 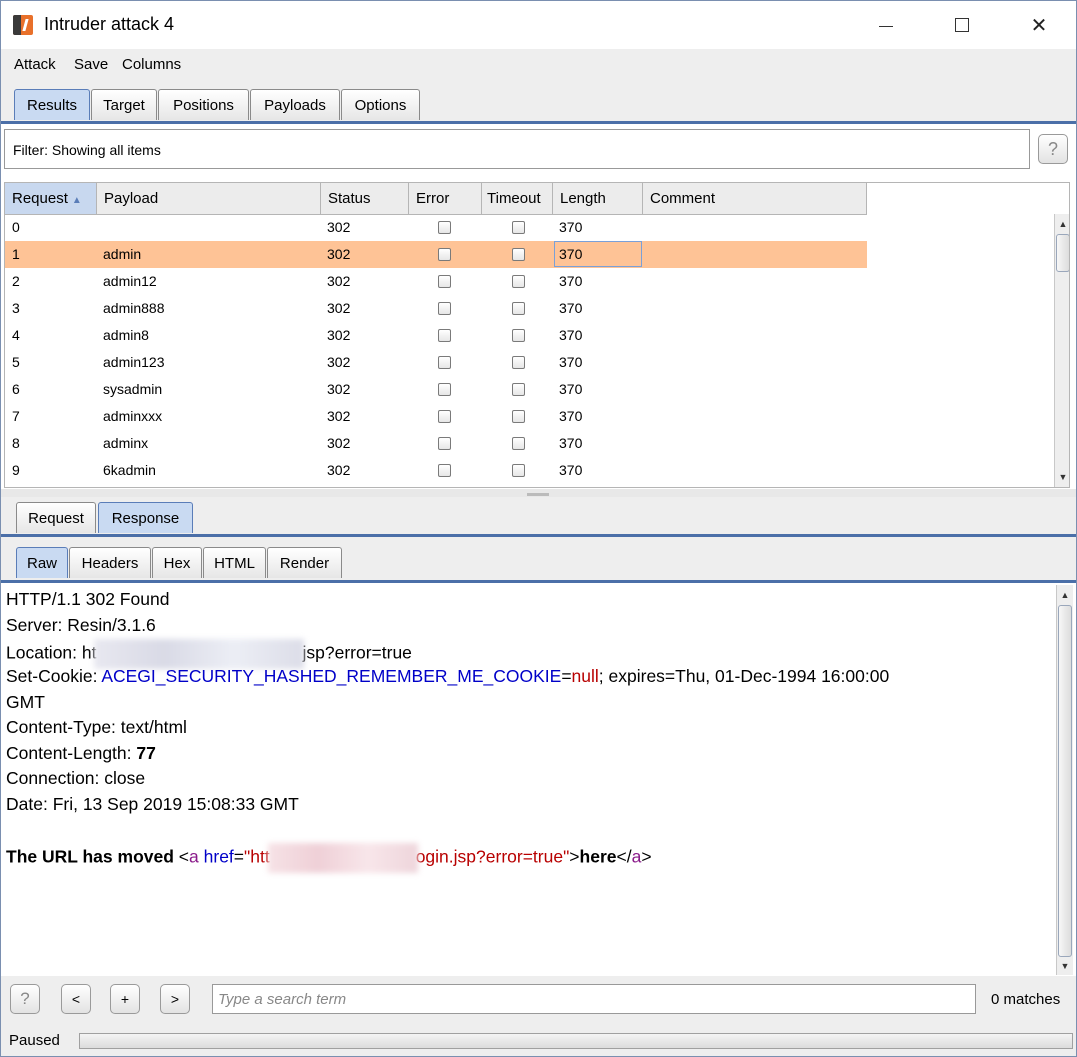 What do you see at coordinates (436, 389) in the screenshot?
I see `table-row: 6 sysadmin 302 370` at bounding box center [436, 389].